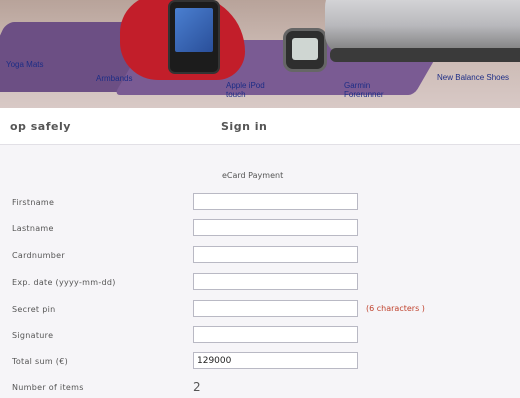 The height and width of the screenshot is (398, 520). Describe the element at coordinates (25, 64) in the screenshot. I see `banner-label-yoga-mats: Yoga Mats` at that location.